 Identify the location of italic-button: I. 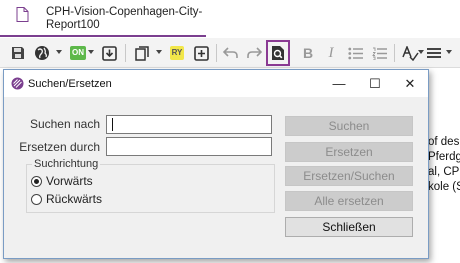
(331, 53).